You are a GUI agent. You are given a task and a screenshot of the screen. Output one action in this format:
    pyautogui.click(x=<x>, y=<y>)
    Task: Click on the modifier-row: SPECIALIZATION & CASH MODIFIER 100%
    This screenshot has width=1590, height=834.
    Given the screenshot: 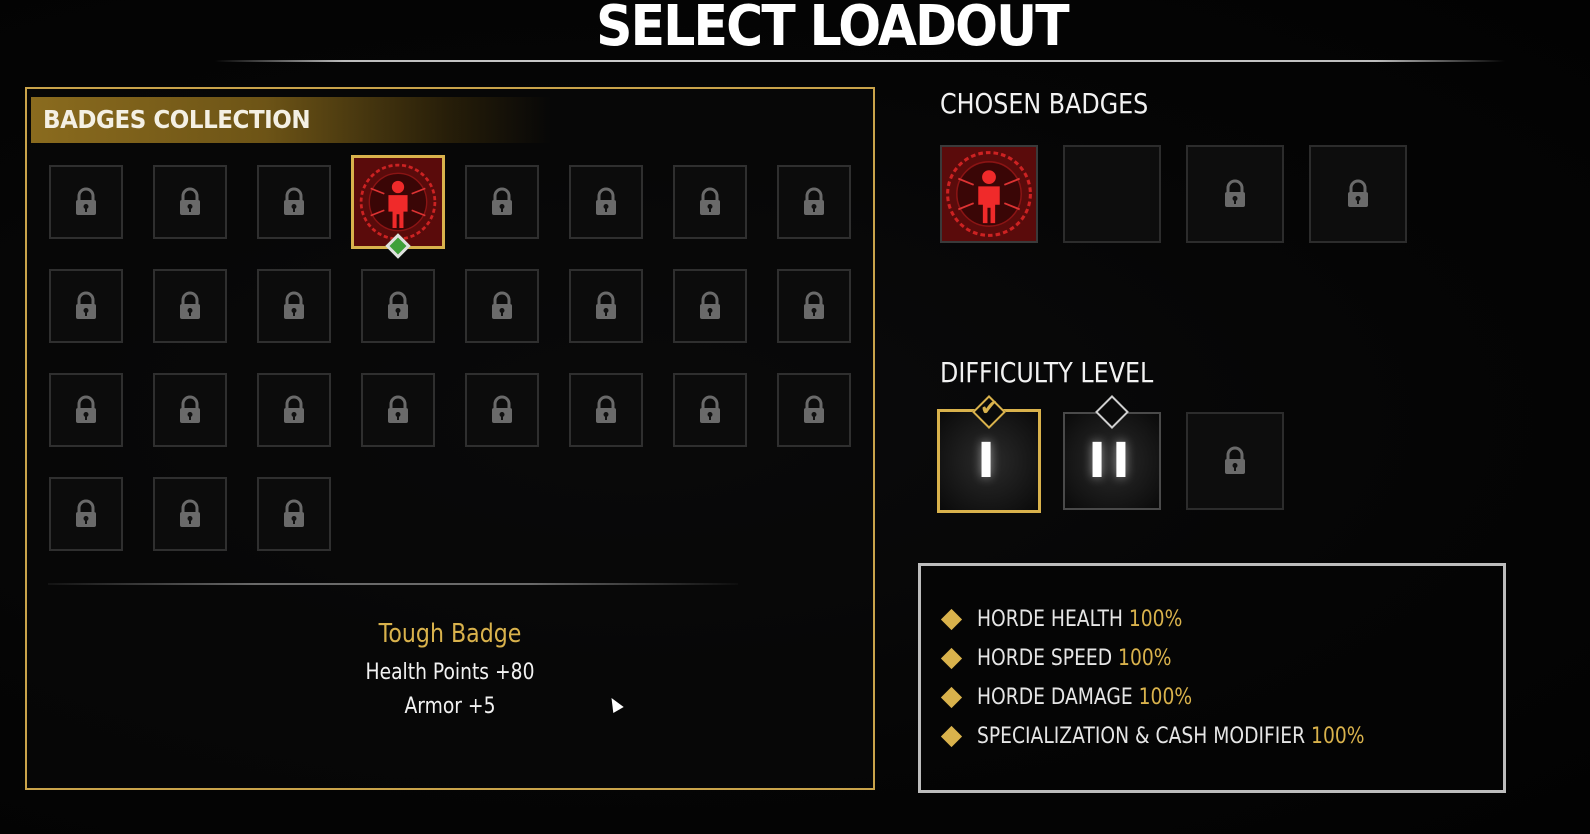 What is the action you would take?
    pyautogui.click(x=1186, y=736)
    